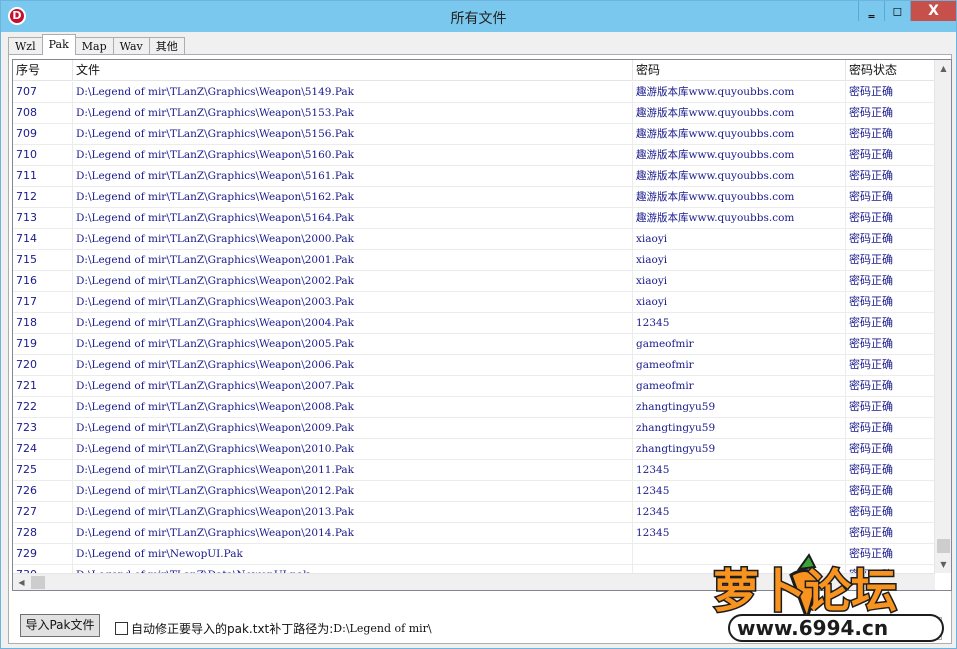 Image resolution: width=957 pixels, height=649 pixels. I want to click on header-file: 文件, so click(353, 70).